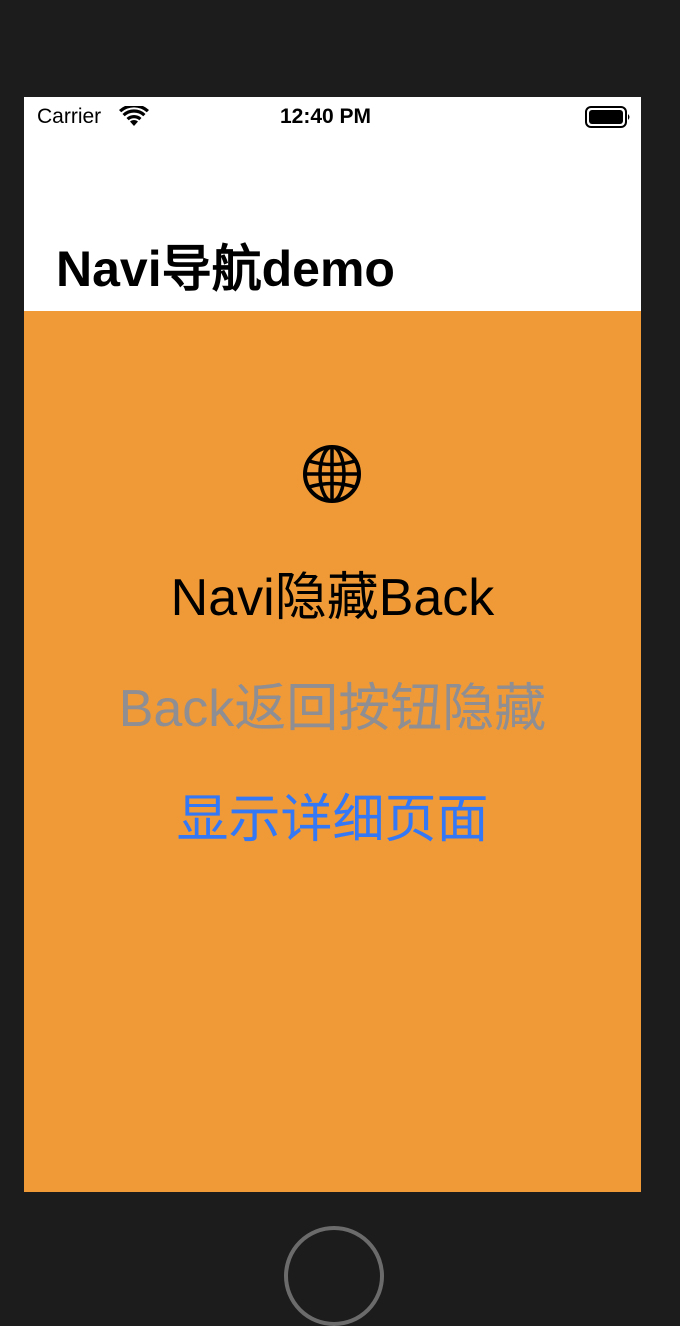 This screenshot has width=680, height=1326. What do you see at coordinates (69, 116) in the screenshot?
I see `carrier-label: Carrier` at bounding box center [69, 116].